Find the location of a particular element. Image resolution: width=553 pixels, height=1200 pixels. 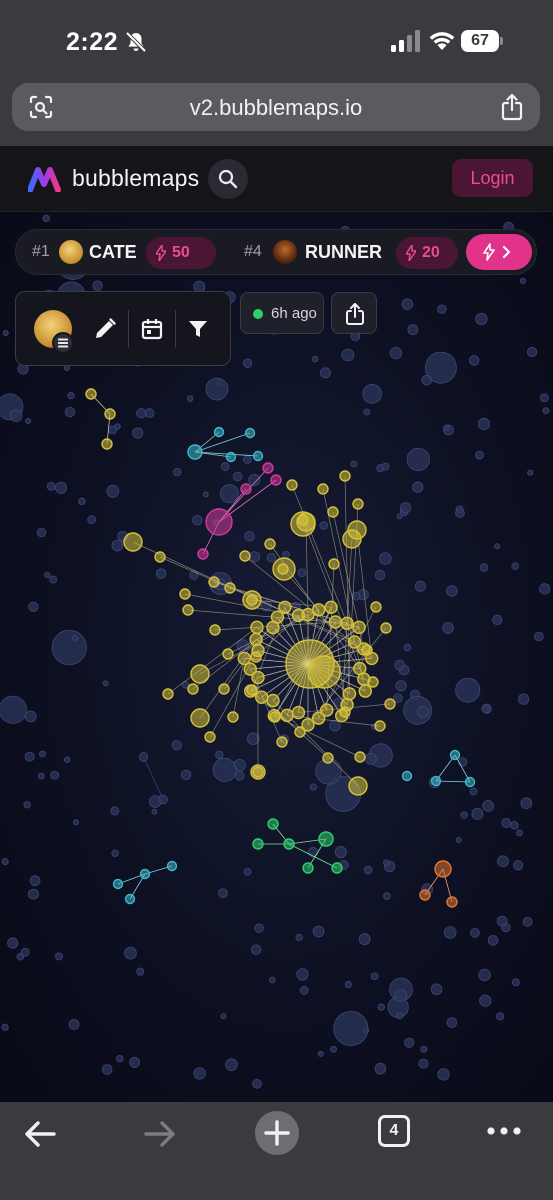

filter-icon is located at coordinates (198, 329).